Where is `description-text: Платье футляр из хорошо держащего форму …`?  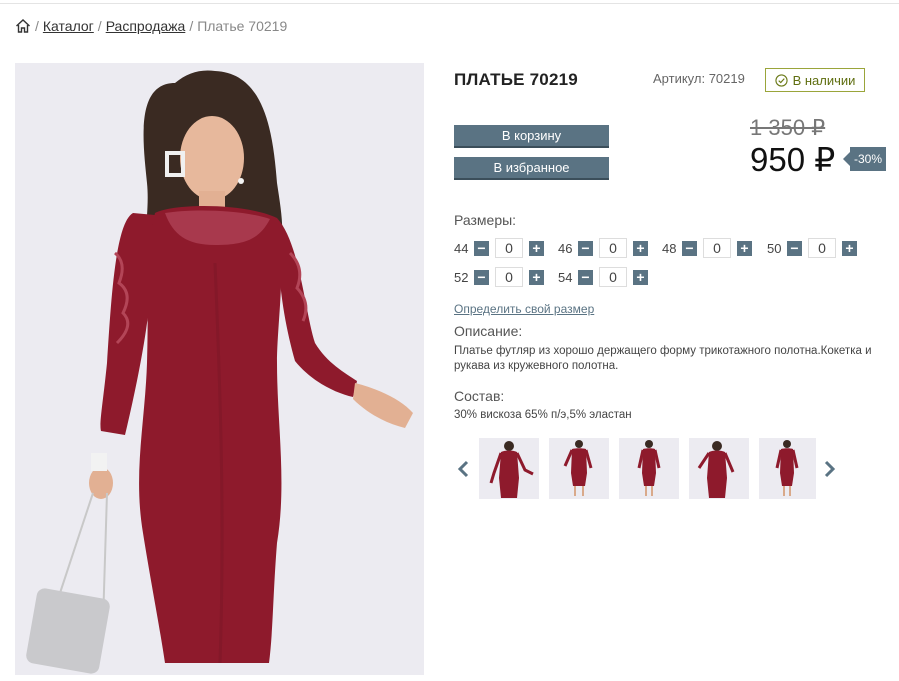 description-text: Платье футляр из хорошо держащего форму … is located at coordinates (663, 358).